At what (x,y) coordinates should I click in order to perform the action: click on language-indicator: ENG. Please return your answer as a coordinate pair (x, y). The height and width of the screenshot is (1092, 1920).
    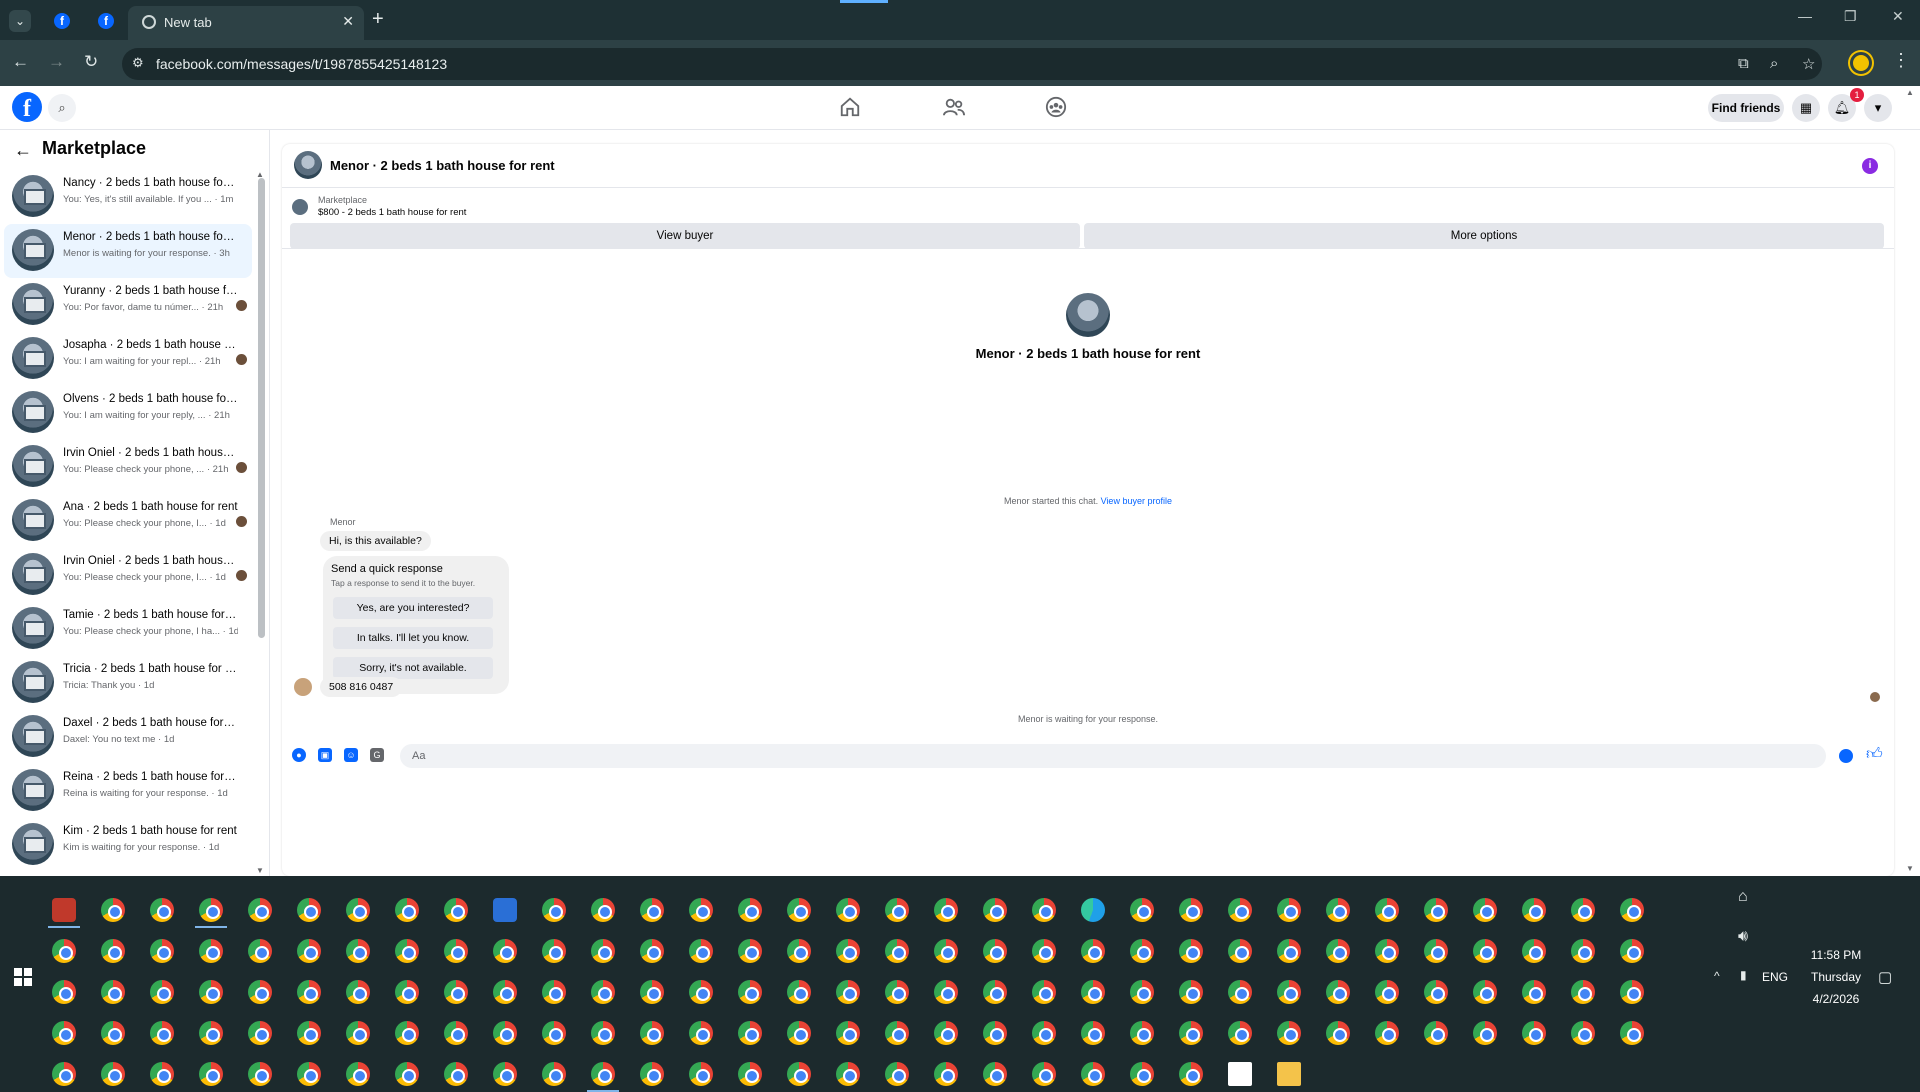
    Looking at the image, I should click on (1775, 977).